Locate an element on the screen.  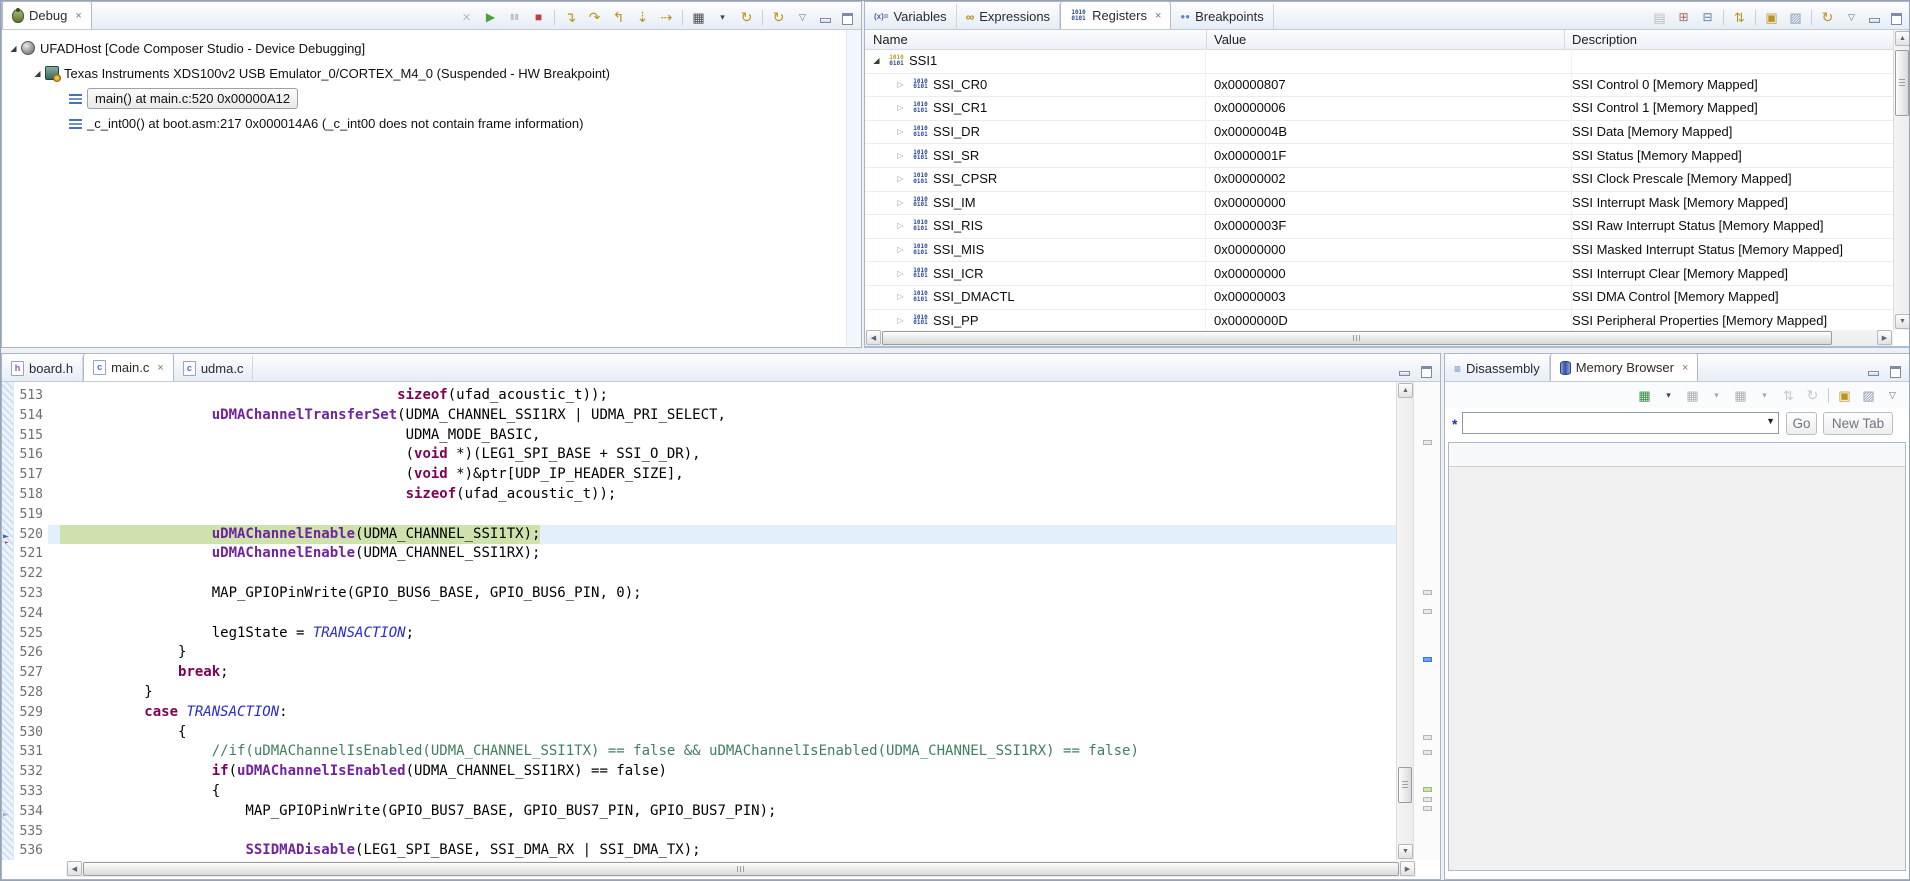
registers-horizontal-scrollbar: ◀ ▶ is located at coordinates (1379, 338).